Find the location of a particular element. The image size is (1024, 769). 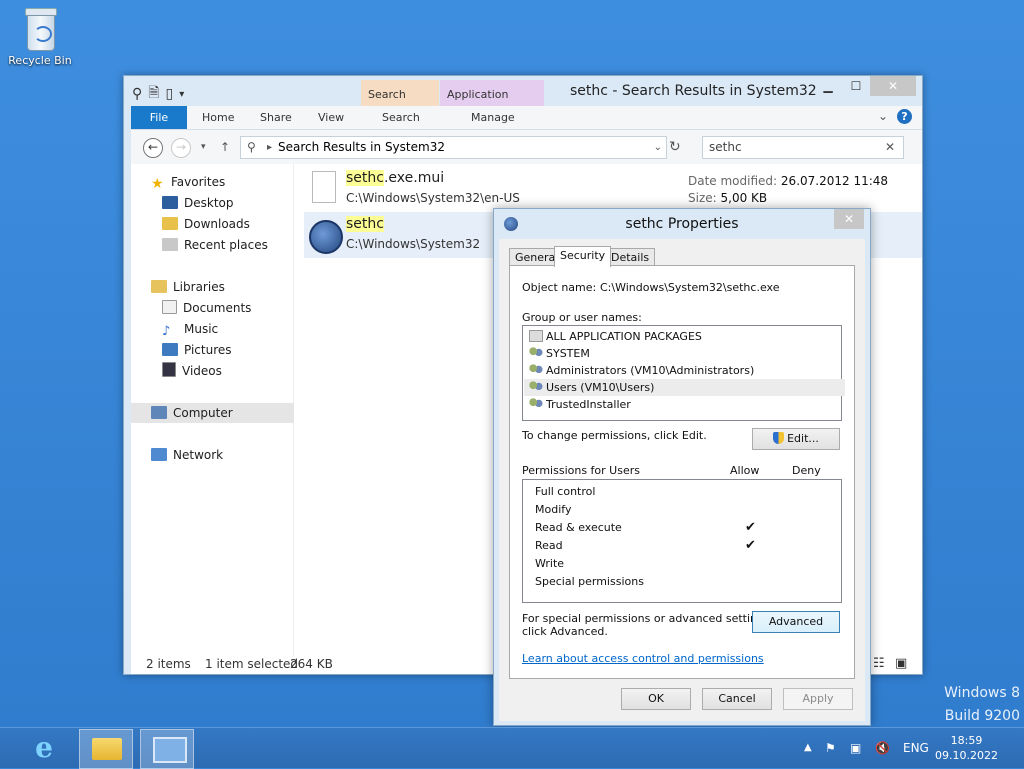

tab-file: File is located at coordinates (159, 117).